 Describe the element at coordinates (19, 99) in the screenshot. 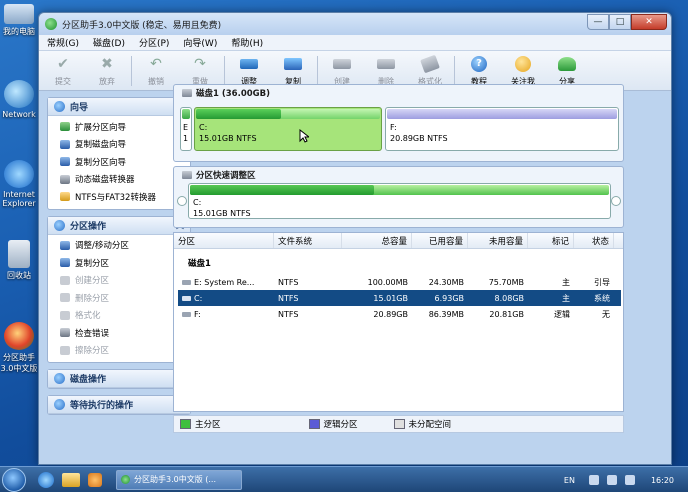

I see `desktop-icon-network: Network` at that location.